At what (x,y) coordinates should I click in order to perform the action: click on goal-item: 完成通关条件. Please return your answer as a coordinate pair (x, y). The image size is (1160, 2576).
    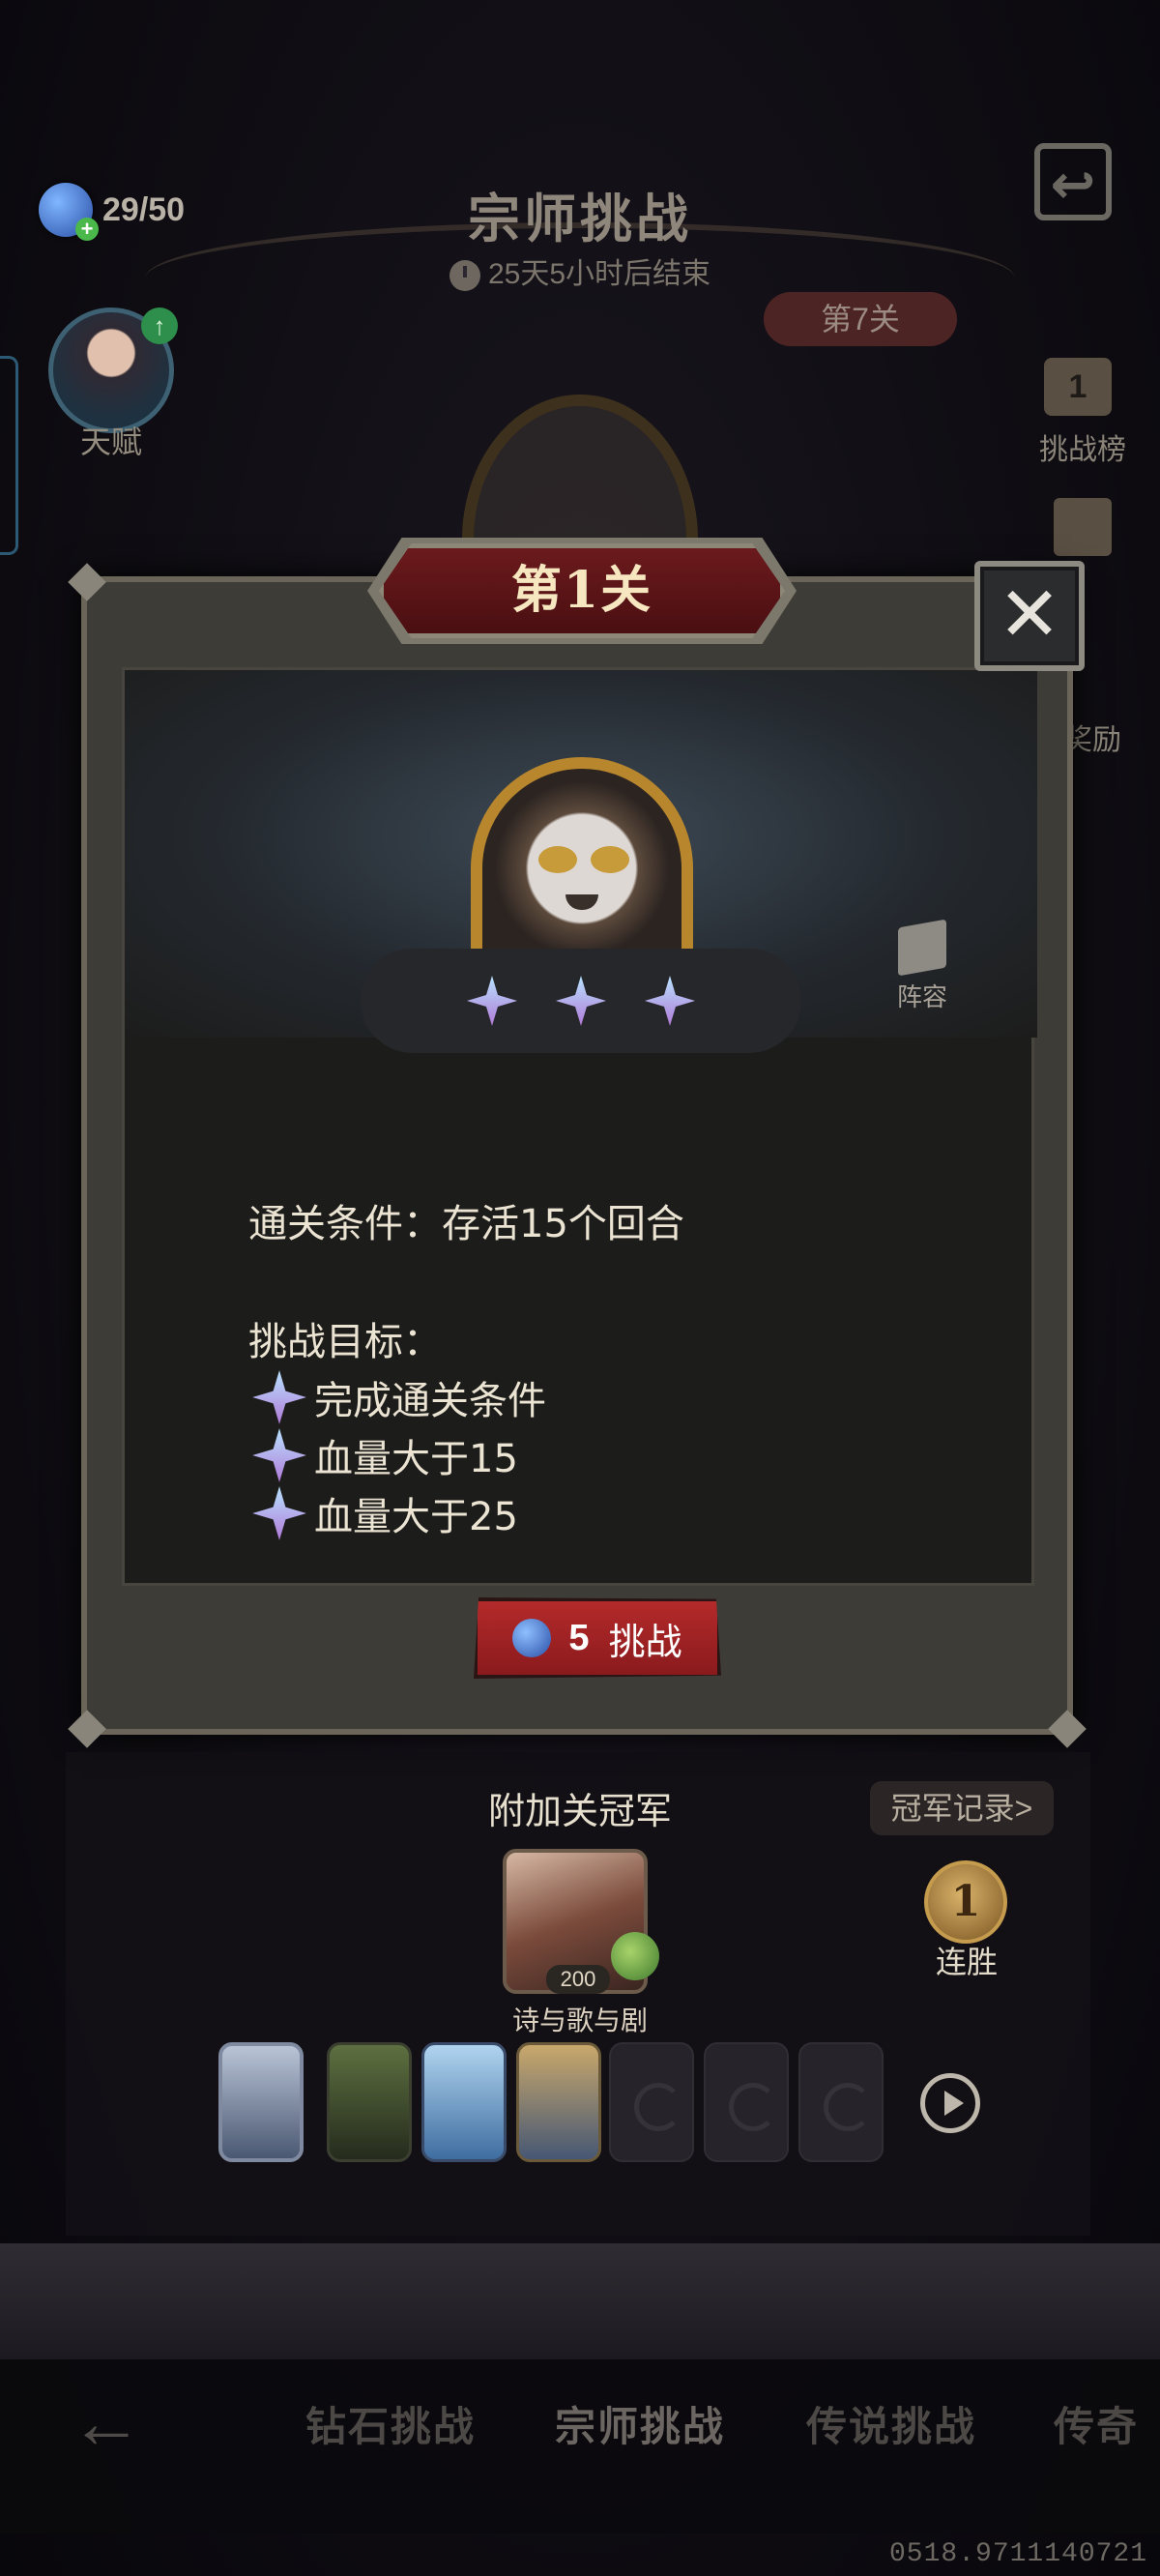
    Looking at the image, I should click on (398, 1397).